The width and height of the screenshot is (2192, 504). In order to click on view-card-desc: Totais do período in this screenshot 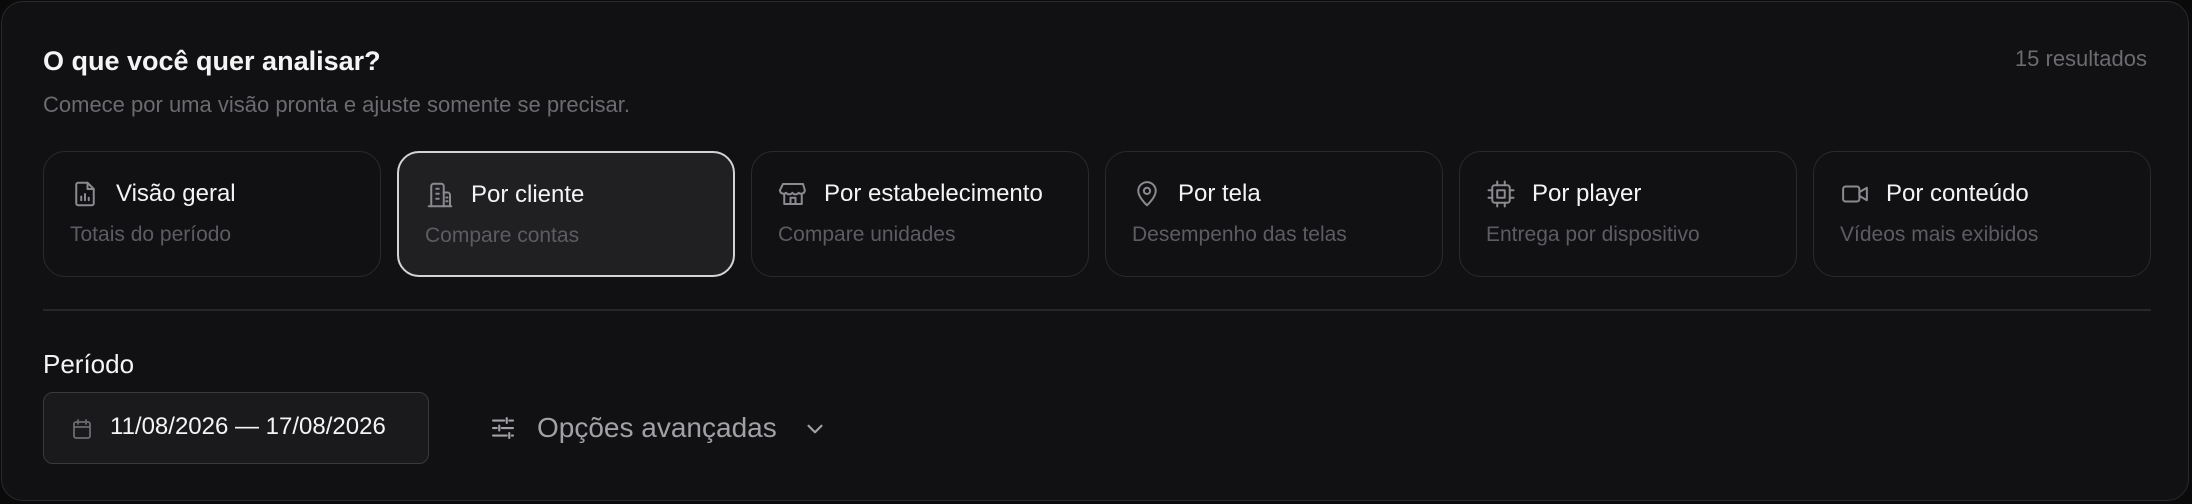, I will do `click(151, 234)`.